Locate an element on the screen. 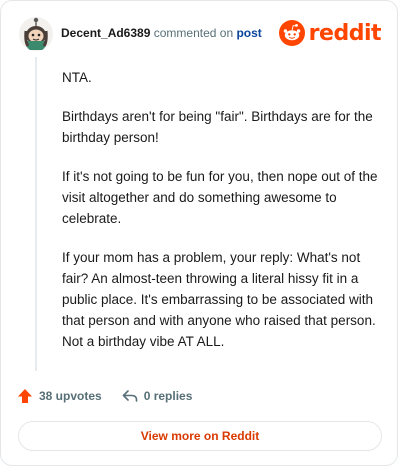  comment-paragraph: NTA. is located at coordinates (77, 77).